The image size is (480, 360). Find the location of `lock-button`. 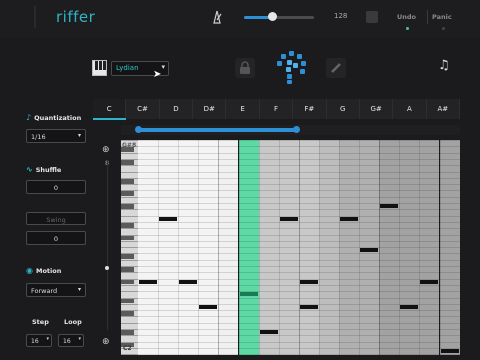

lock-button is located at coordinates (245, 68).